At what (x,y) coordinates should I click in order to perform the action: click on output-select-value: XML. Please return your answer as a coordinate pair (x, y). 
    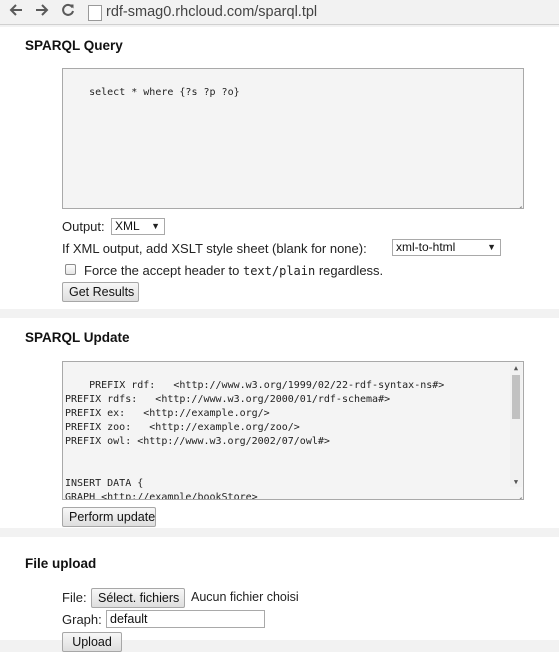
    Looking at the image, I should click on (127, 226).